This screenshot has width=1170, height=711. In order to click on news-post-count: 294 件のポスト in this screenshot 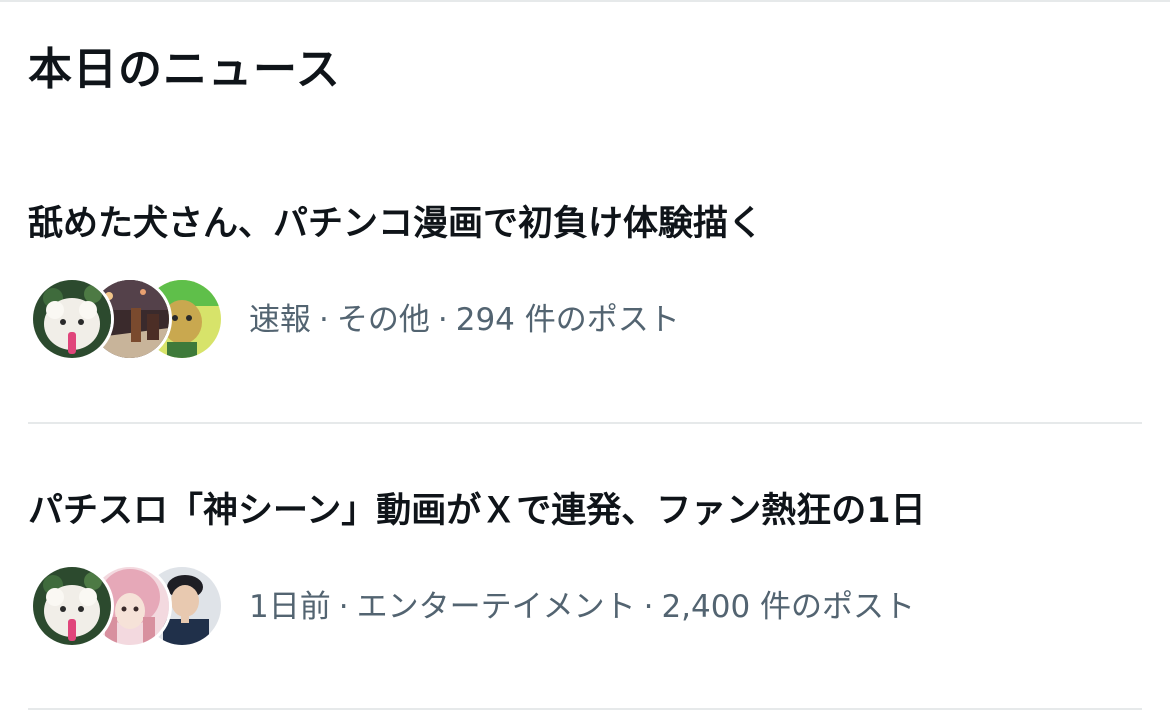, I will do `click(567, 320)`.